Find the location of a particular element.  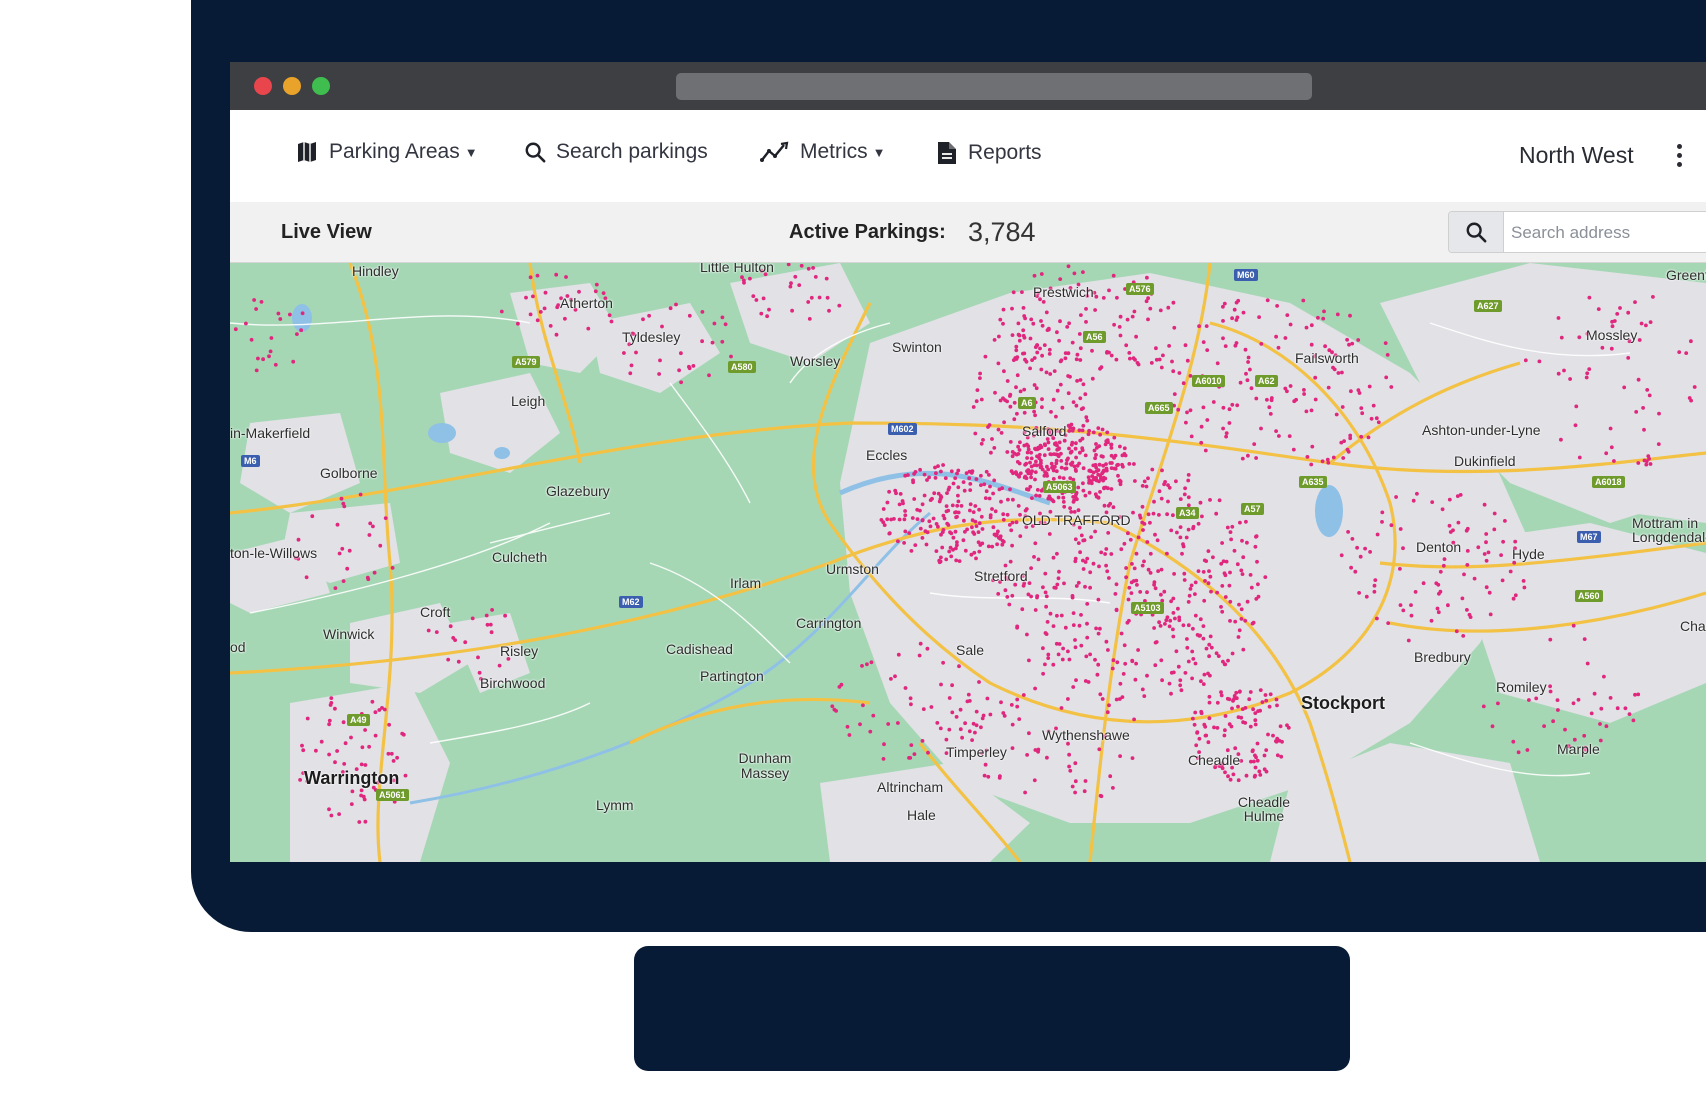

place-label: Altrincham is located at coordinates (910, 787).